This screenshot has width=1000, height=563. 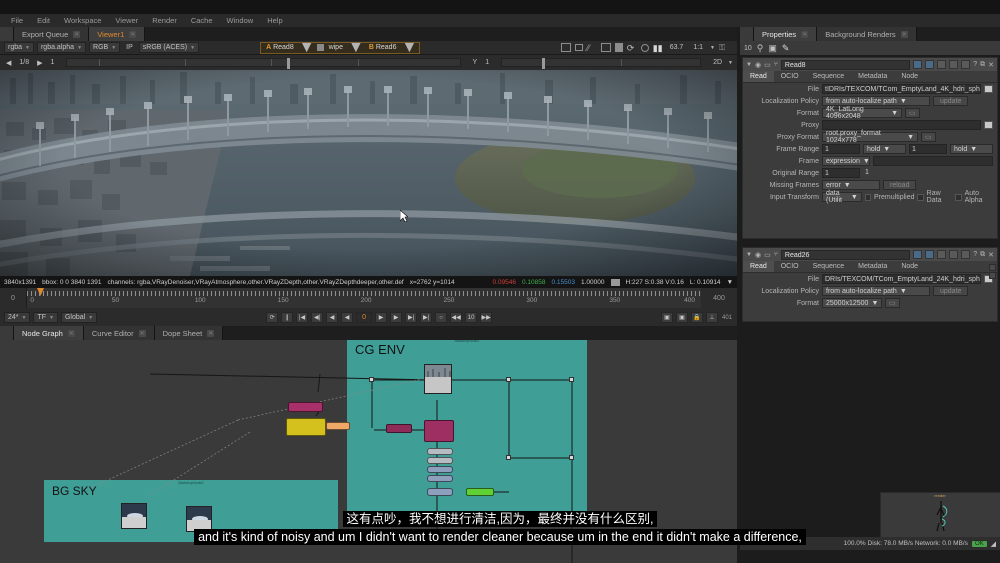 What do you see at coordinates (338, 426) in the screenshot?
I see `node-orange-dot` at bounding box center [338, 426].